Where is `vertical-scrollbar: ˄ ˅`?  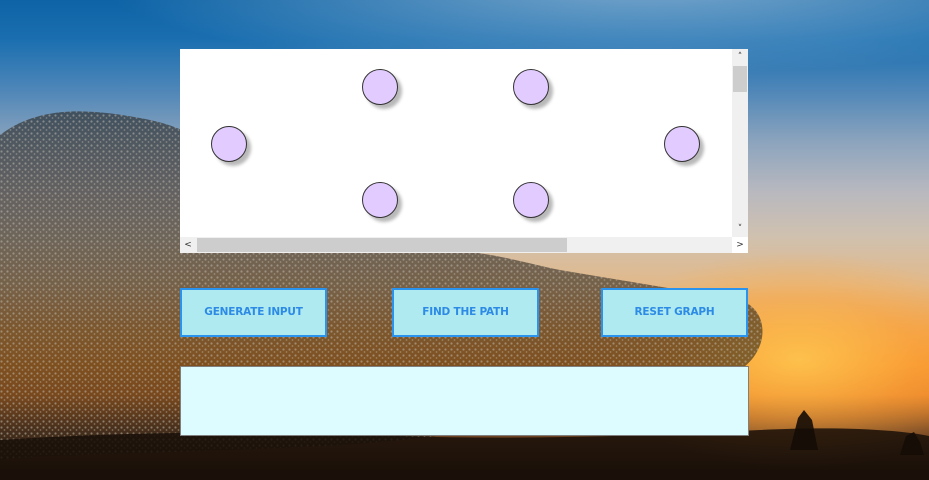 vertical-scrollbar: ˄ ˅ is located at coordinates (740, 143).